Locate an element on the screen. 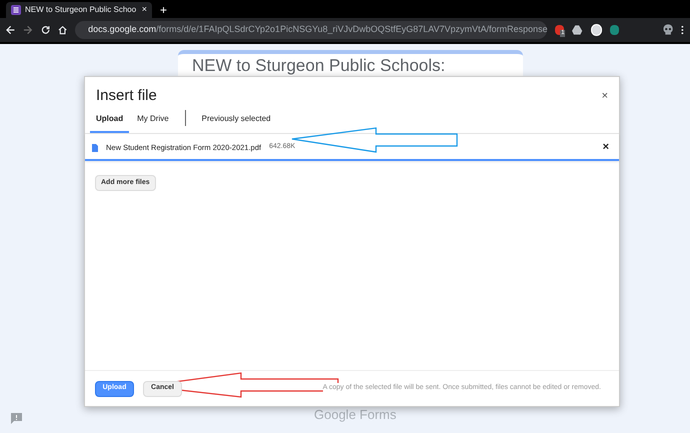 This screenshot has width=690, height=433. extension-icon is located at coordinates (615, 30).